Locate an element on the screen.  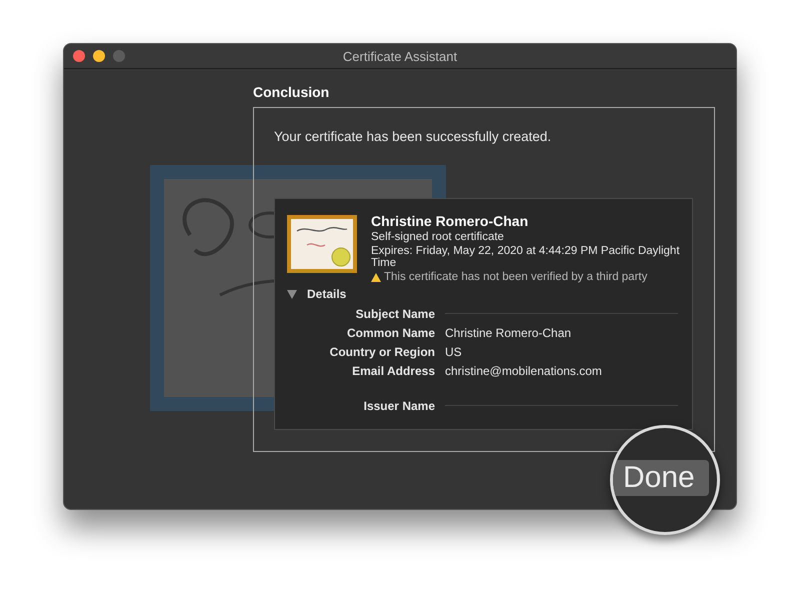
window-title: Certificate Assistant is located at coordinates (400, 56).